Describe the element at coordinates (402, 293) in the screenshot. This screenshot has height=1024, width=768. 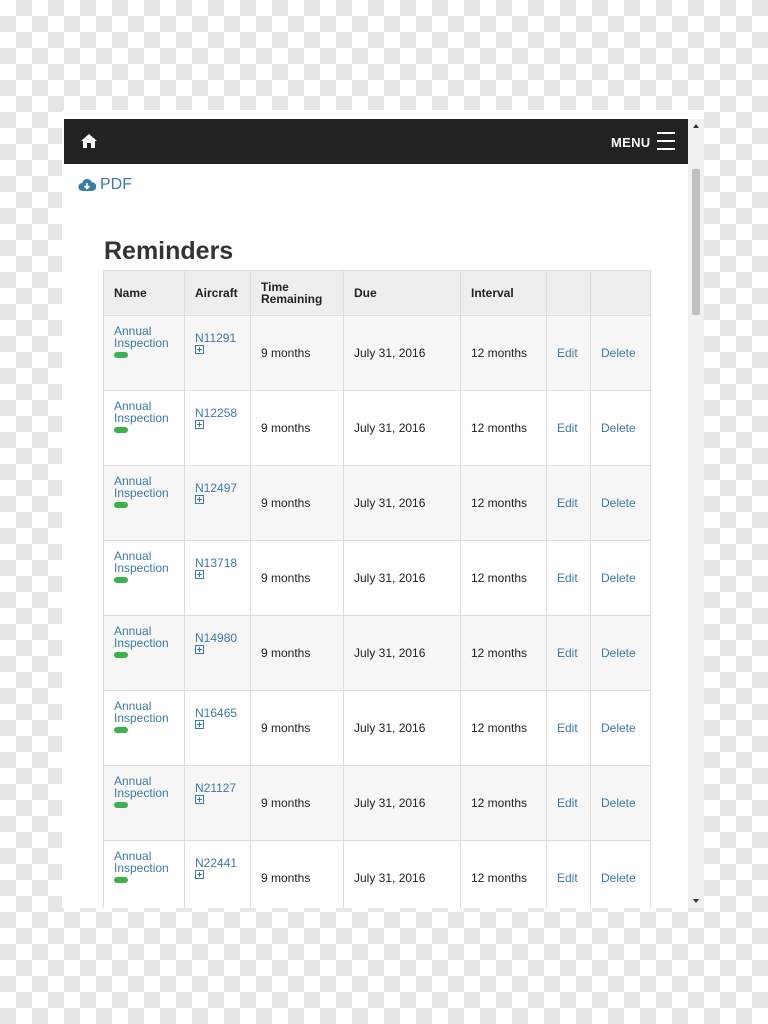
I see `column-header-due: Due` at that location.